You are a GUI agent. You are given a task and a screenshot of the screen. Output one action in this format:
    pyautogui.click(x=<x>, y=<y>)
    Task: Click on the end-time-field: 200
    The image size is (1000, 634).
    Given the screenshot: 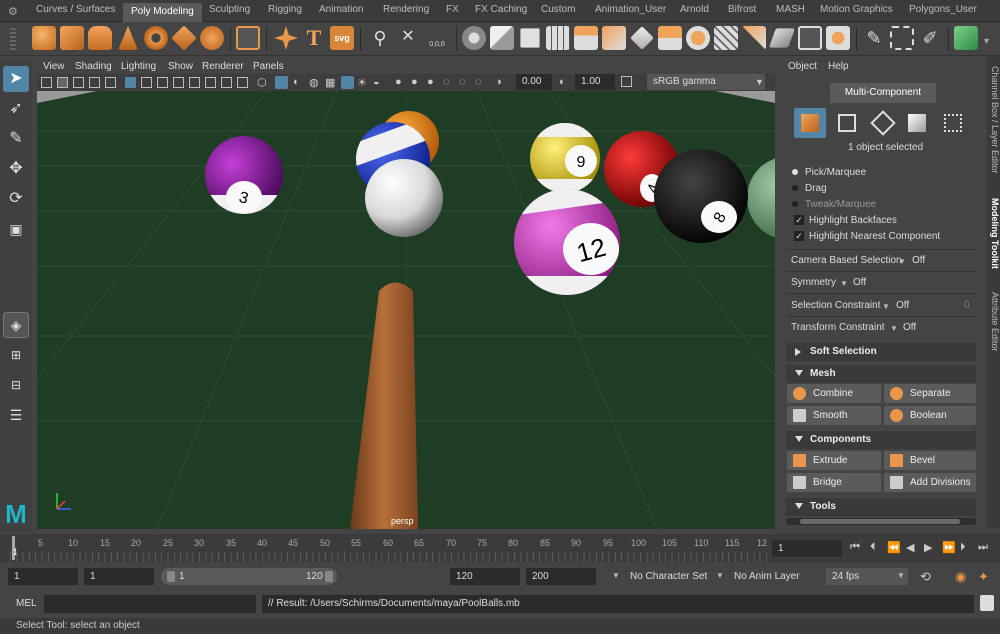 What is the action you would take?
    pyautogui.click(x=561, y=576)
    